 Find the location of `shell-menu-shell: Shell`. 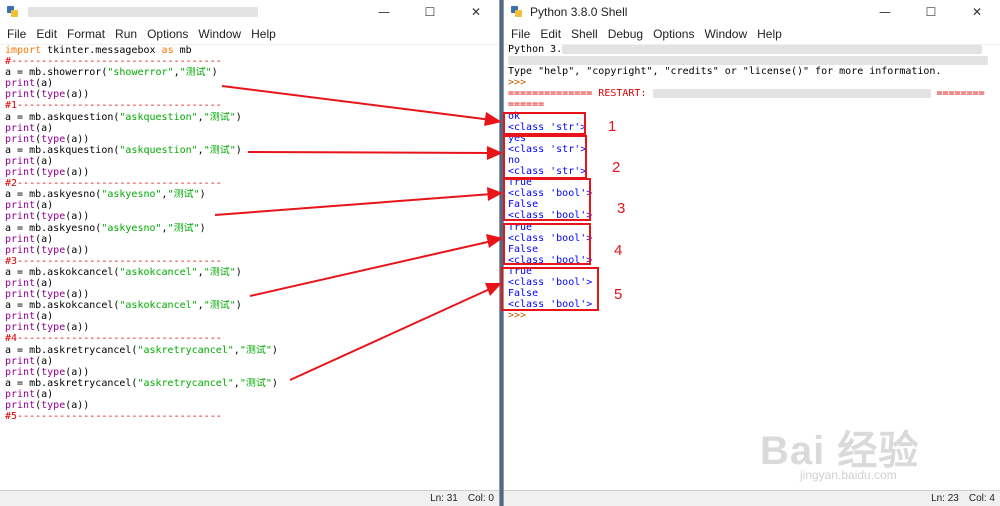

shell-menu-shell: Shell is located at coordinates (584, 34).